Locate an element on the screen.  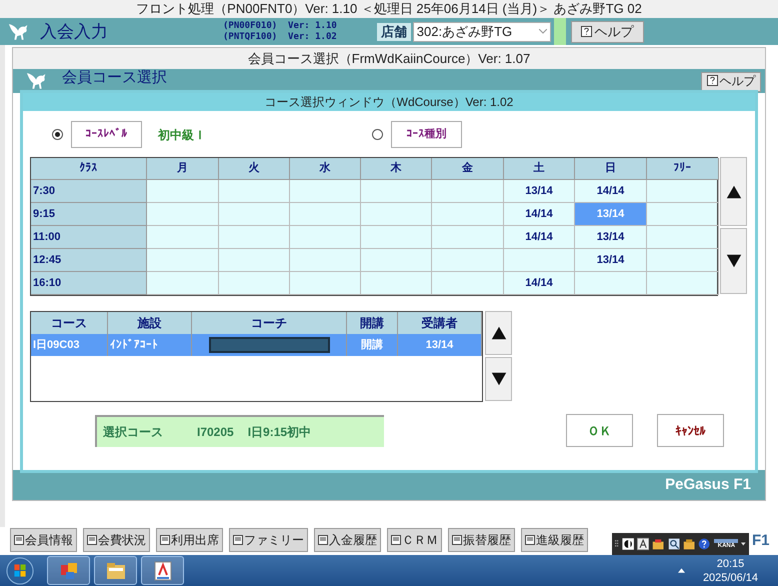
column-header: 日 is located at coordinates (611, 169).